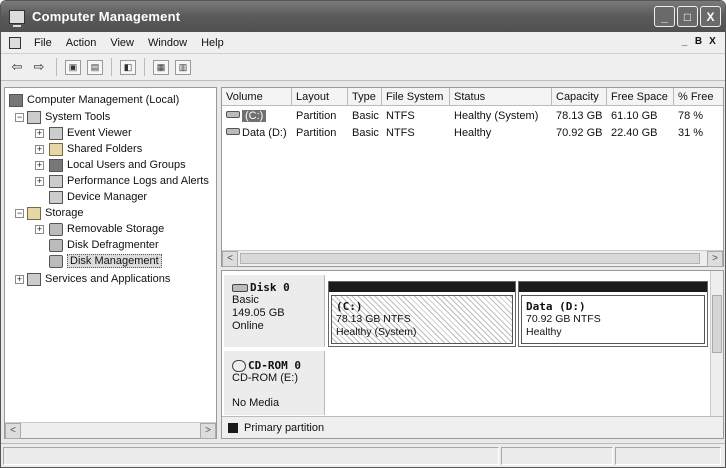 The height and width of the screenshot is (468, 726). I want to click on toolbar: ⇦ ⇨ ▣ ▤ ◧ ▦ ▥, so click(363, 67).